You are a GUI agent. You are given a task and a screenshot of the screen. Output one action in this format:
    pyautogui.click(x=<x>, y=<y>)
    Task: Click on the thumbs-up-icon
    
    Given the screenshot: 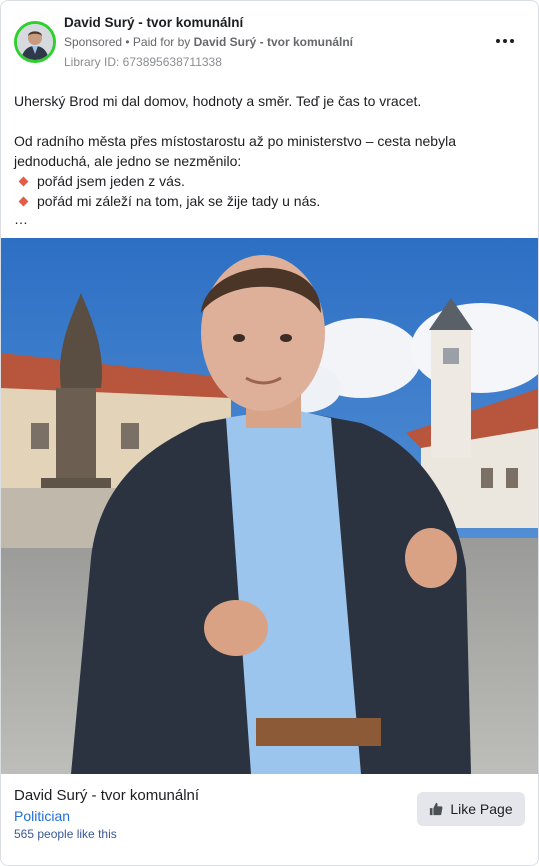 What is the action you would take?
    pyautogui.click(x=436, y=809)
    